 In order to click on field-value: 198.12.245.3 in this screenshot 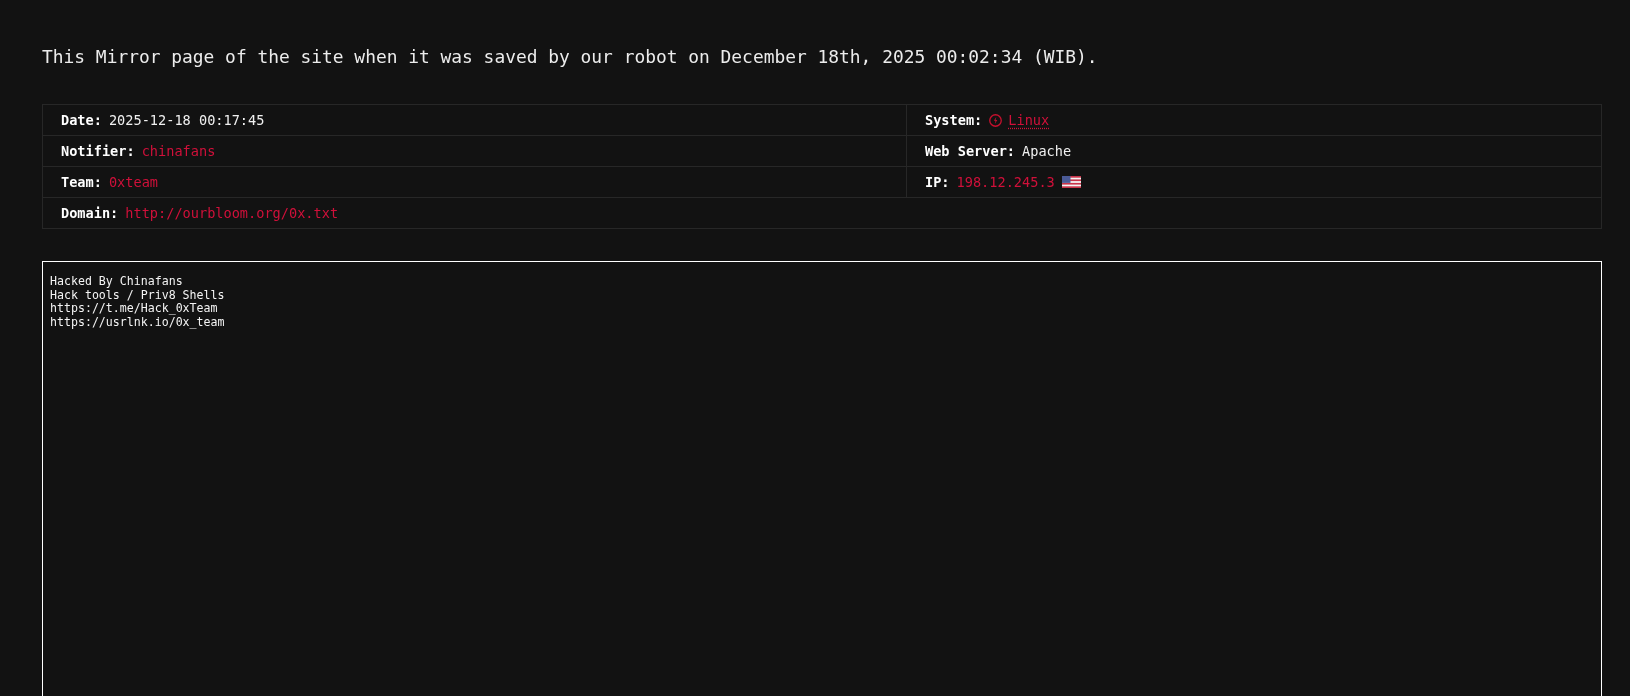, I will do `click(1005, 182)`.